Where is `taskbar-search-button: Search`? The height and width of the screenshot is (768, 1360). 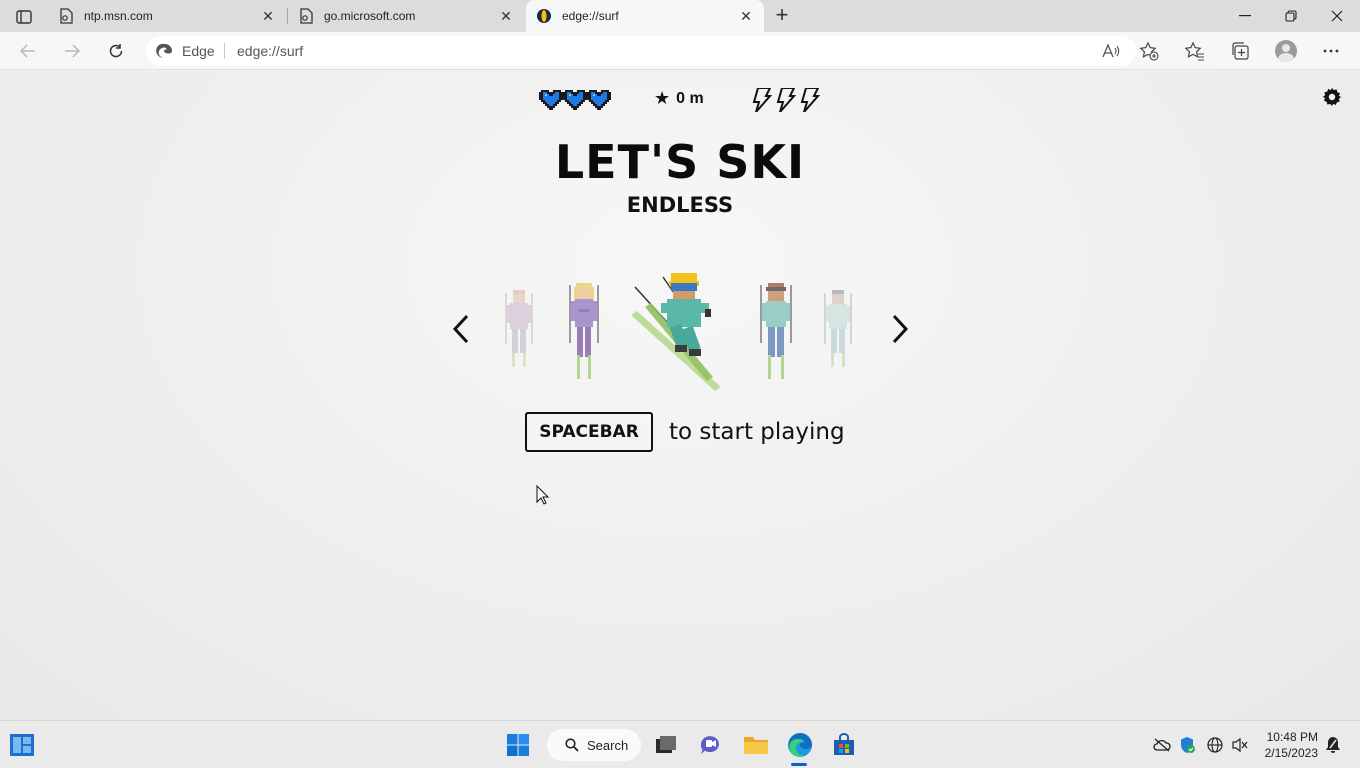 taskbar-search-button: Search is located at coordinates (594, 745).